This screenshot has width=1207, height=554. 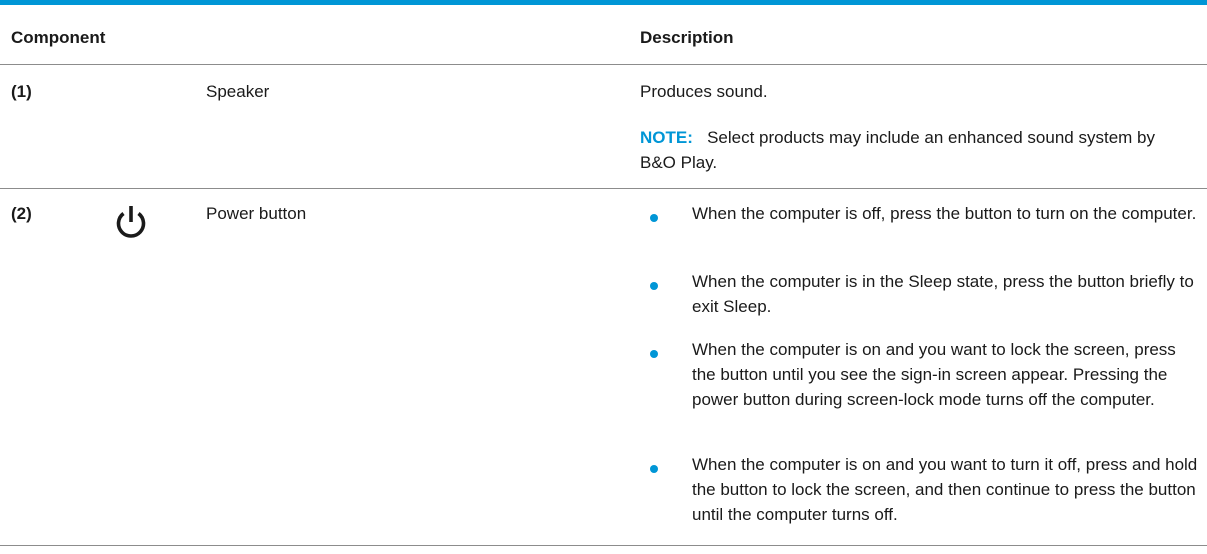 What do you see at coordinates (687, 37) in the screenshot?
I see `header-description: Description` at bounding box center [687, 37].